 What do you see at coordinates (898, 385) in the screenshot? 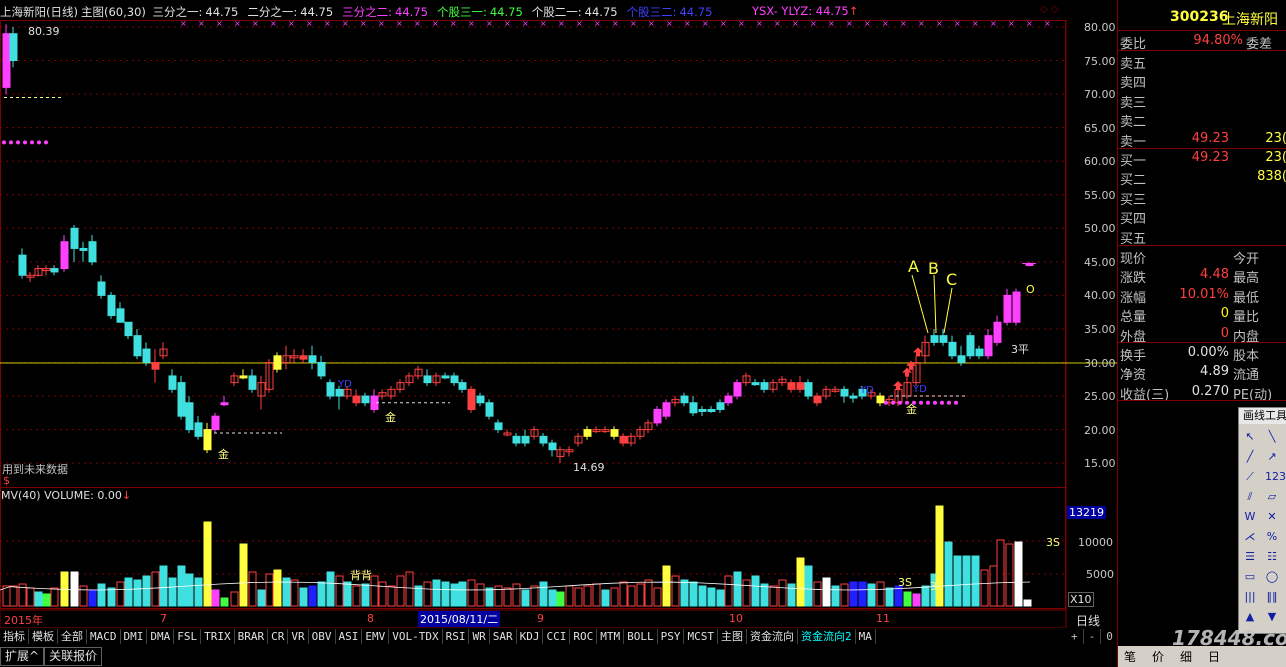
I see `buy-arrow-icon` at bounding box center [898, 385].